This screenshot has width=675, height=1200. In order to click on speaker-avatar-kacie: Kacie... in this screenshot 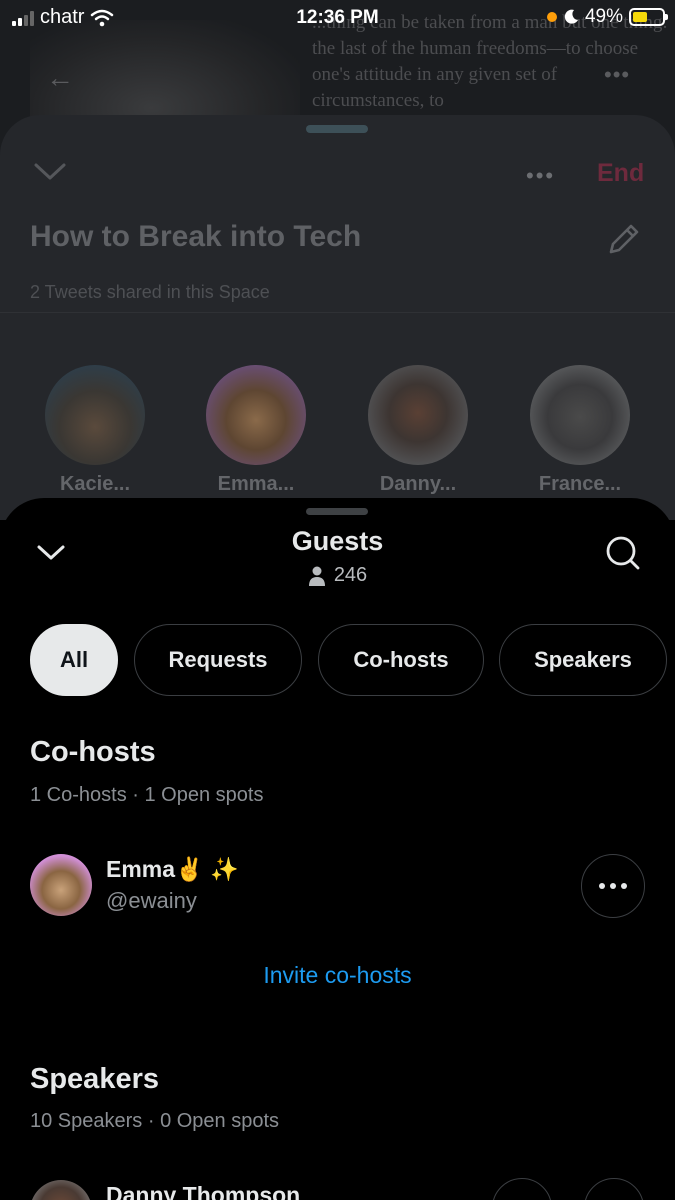, I will do `click(95, 430)`.